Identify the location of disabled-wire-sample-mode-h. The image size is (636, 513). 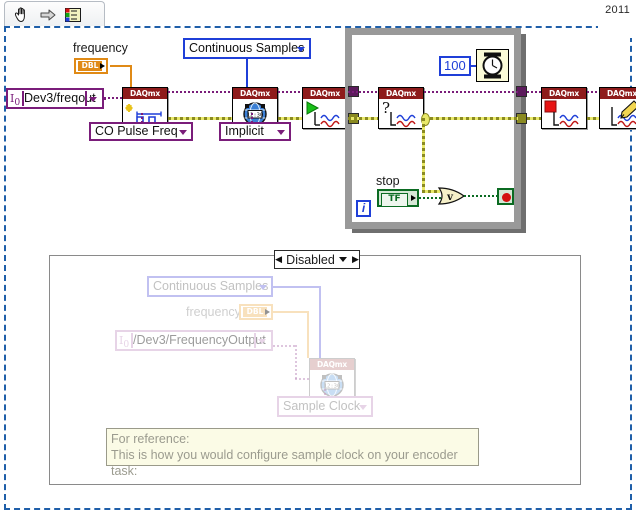
(296, 287).